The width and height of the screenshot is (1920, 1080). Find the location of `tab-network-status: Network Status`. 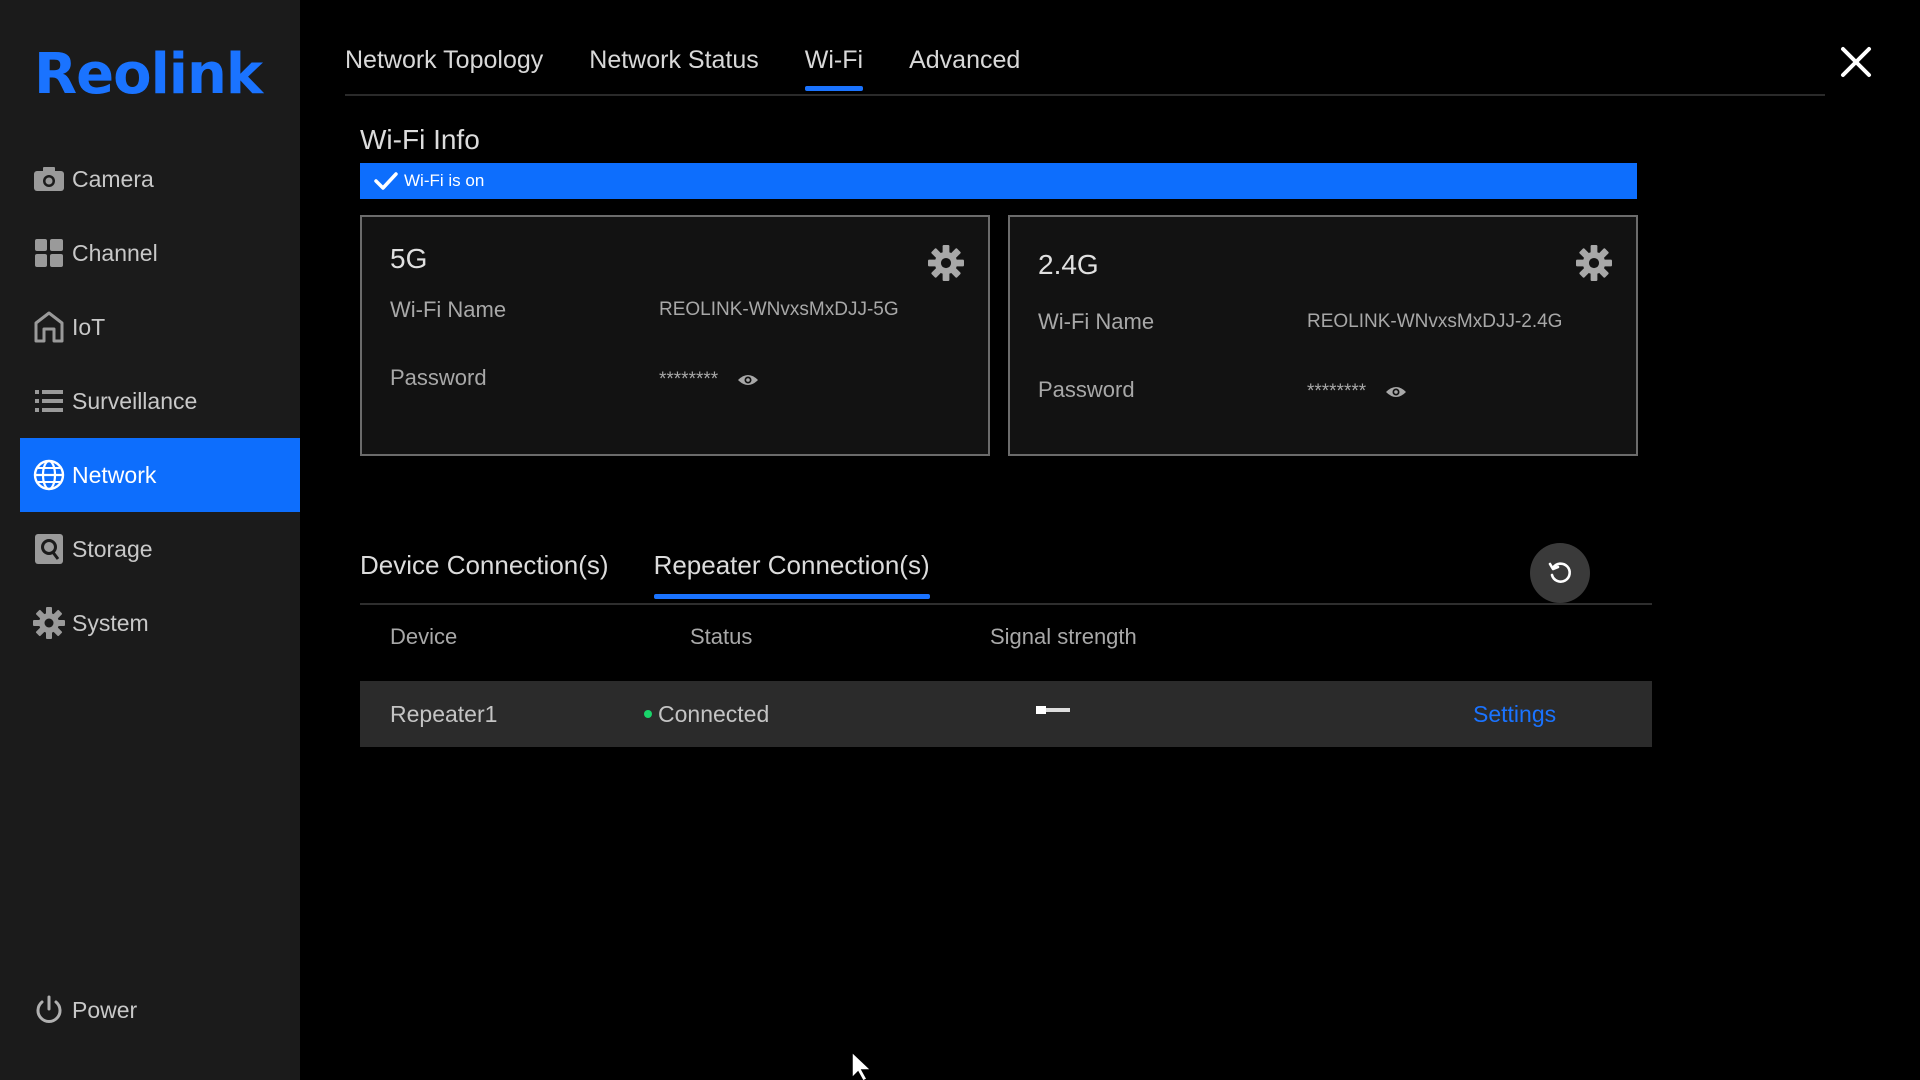

tab-network-status: Network Status is located at coordinates (674, 68).